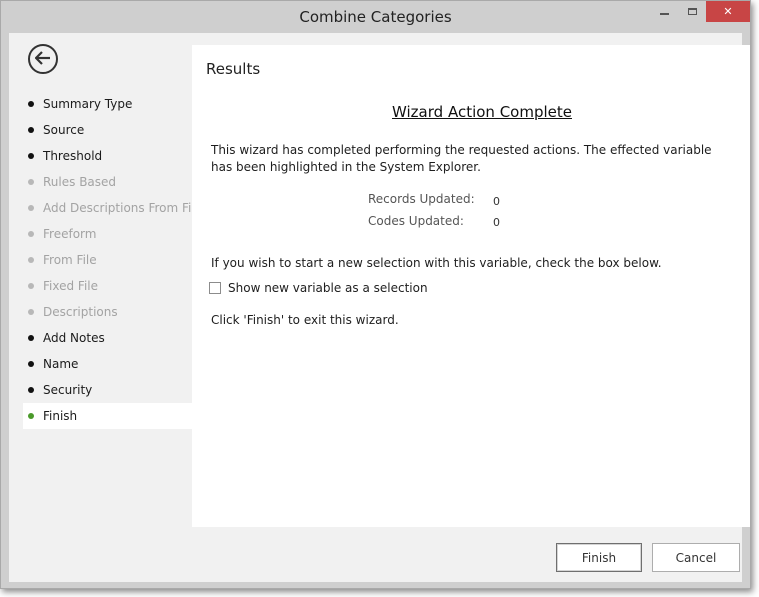  I want to click on maximize-button, so click(692, 11).